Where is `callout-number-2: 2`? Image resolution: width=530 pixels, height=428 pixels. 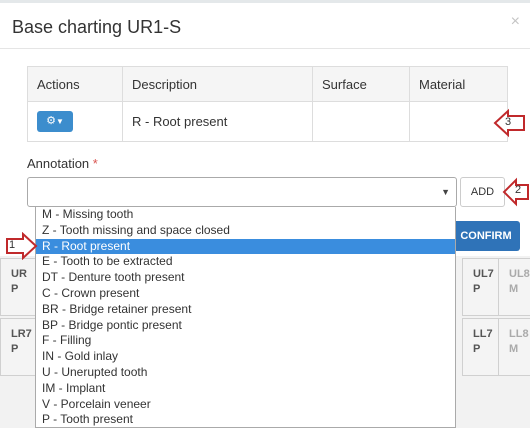 callout-number-2: 2 is located at coordinates (518, 190).